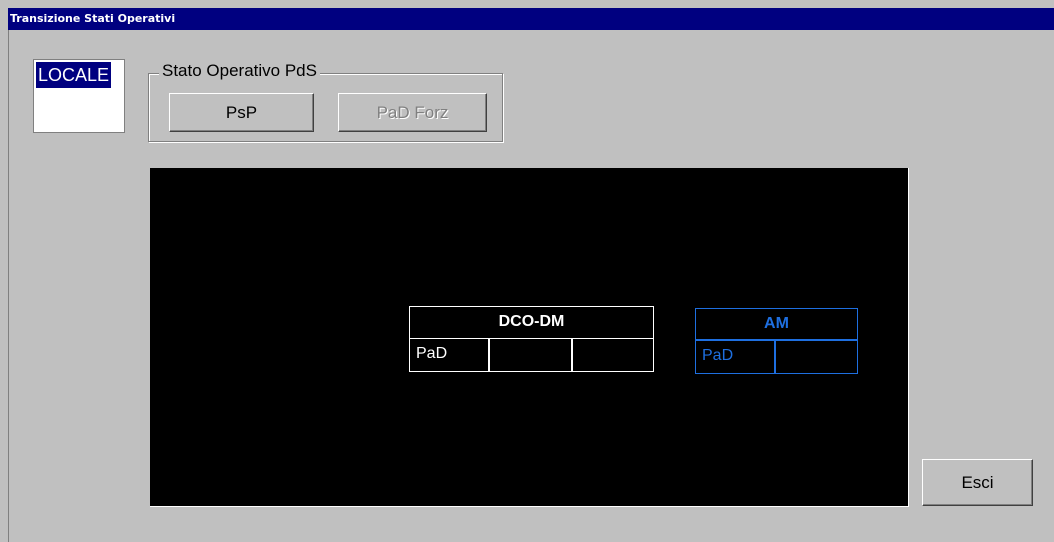 This screenshot has width=1054, height=542. Describe the element at coordinates (79, 96) in the screenshot. I see `mode-indicator: LOCALE` at that location.